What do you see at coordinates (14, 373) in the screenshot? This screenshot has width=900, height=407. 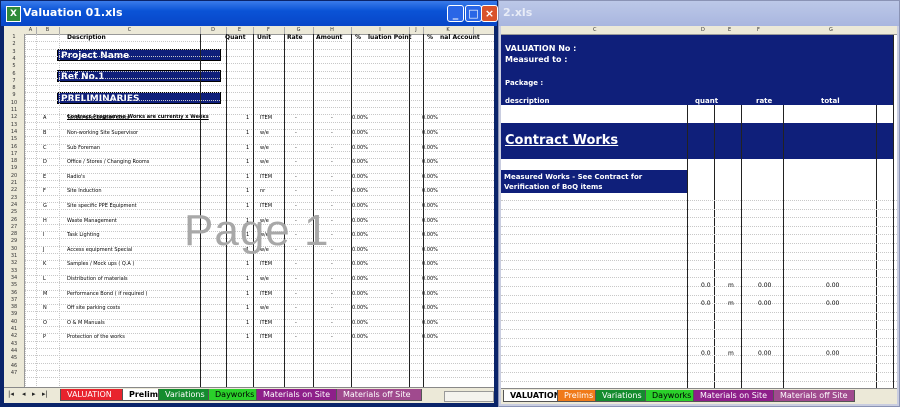 I see `row-header-47: 47` at bounding box center [14, 373].